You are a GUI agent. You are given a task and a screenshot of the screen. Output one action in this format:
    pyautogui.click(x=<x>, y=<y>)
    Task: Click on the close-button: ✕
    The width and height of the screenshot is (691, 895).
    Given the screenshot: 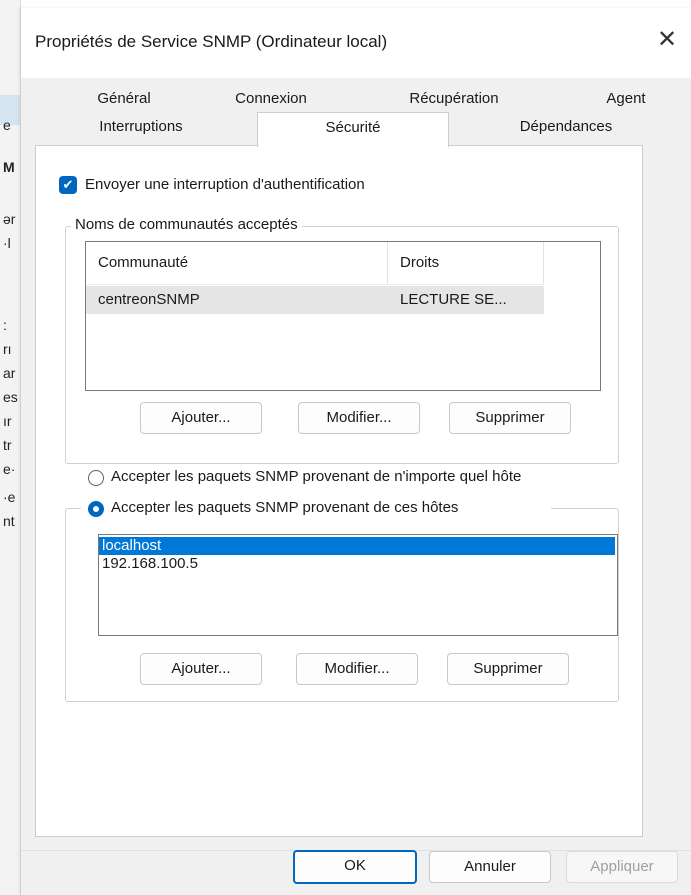 What is the action you would take?
    pyautogui.click(x=667, y=40)
    